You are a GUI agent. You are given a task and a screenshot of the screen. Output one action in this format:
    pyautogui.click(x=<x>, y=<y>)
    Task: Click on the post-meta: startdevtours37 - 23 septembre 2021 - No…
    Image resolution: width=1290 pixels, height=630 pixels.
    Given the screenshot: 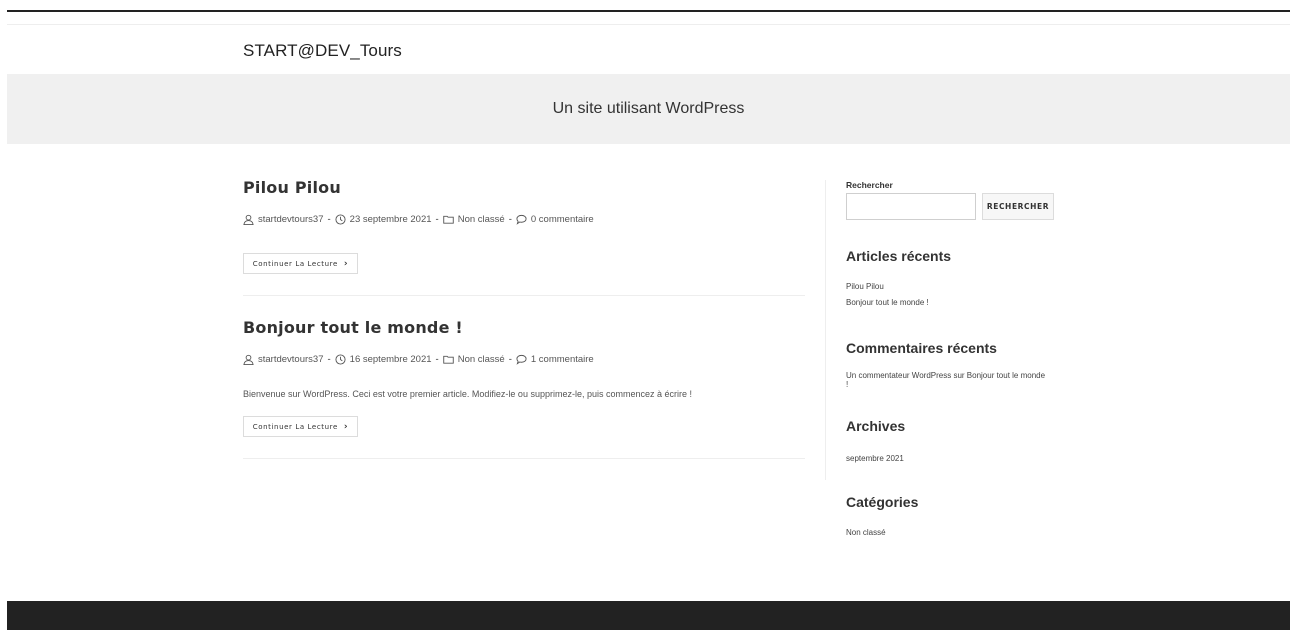 What is the action you would take?
    pyautogui.click(x=418, y=219)
    